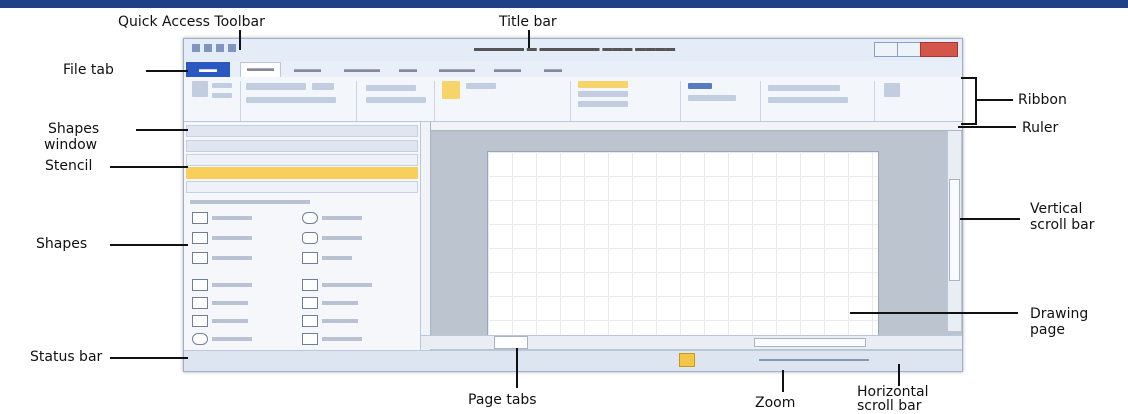  What do you see at coordinates (200, 218) in the screenshot?
I see `process-shape` at bounding box center [200, 218].